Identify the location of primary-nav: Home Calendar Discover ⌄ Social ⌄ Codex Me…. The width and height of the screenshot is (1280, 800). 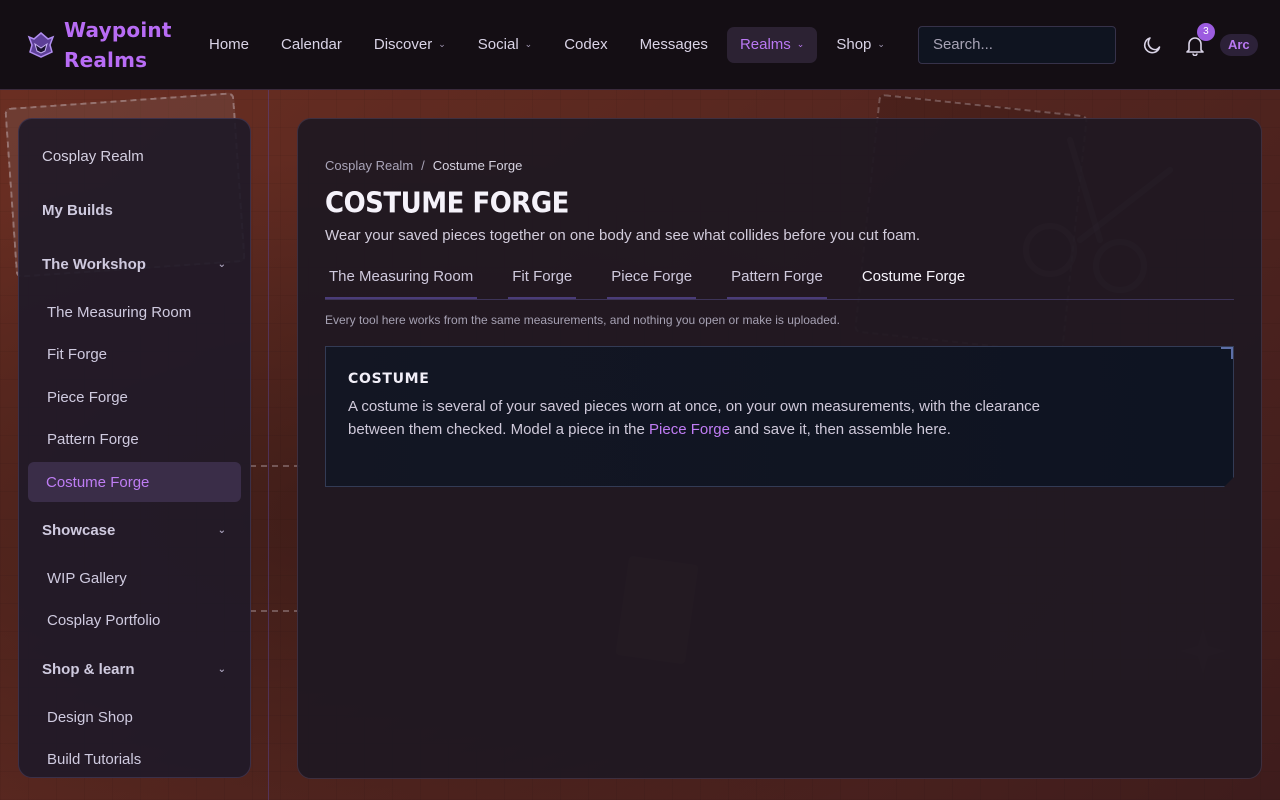
(550, 44).